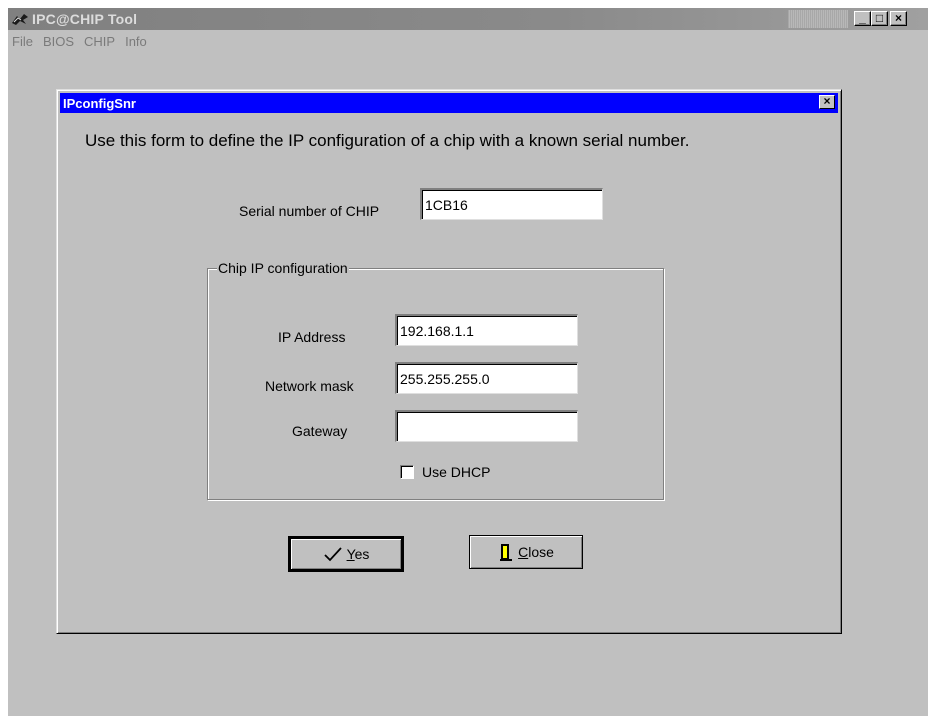  What do you see at coordinates (827, 102) in the screenshot?
I see `dialog-close-button: ×` at bounding box center [827, 102].